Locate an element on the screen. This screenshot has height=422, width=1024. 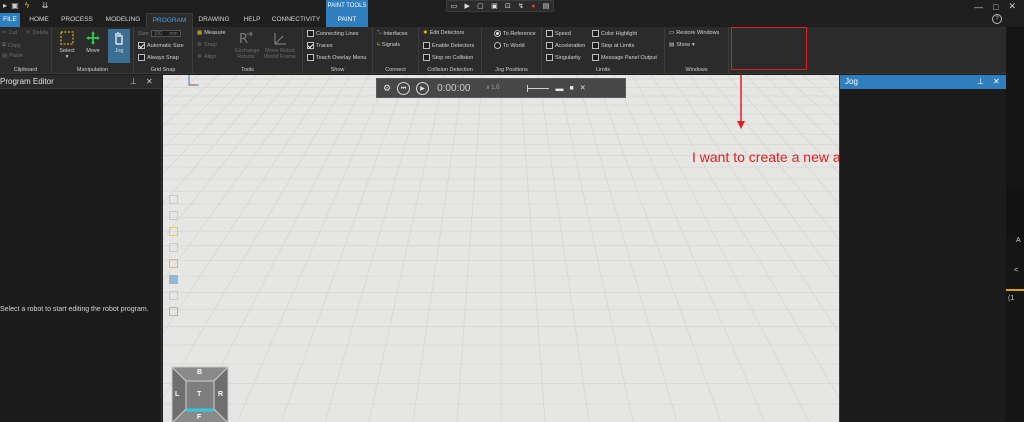
to-world-radio: To World is located at coordinates (509, 45).